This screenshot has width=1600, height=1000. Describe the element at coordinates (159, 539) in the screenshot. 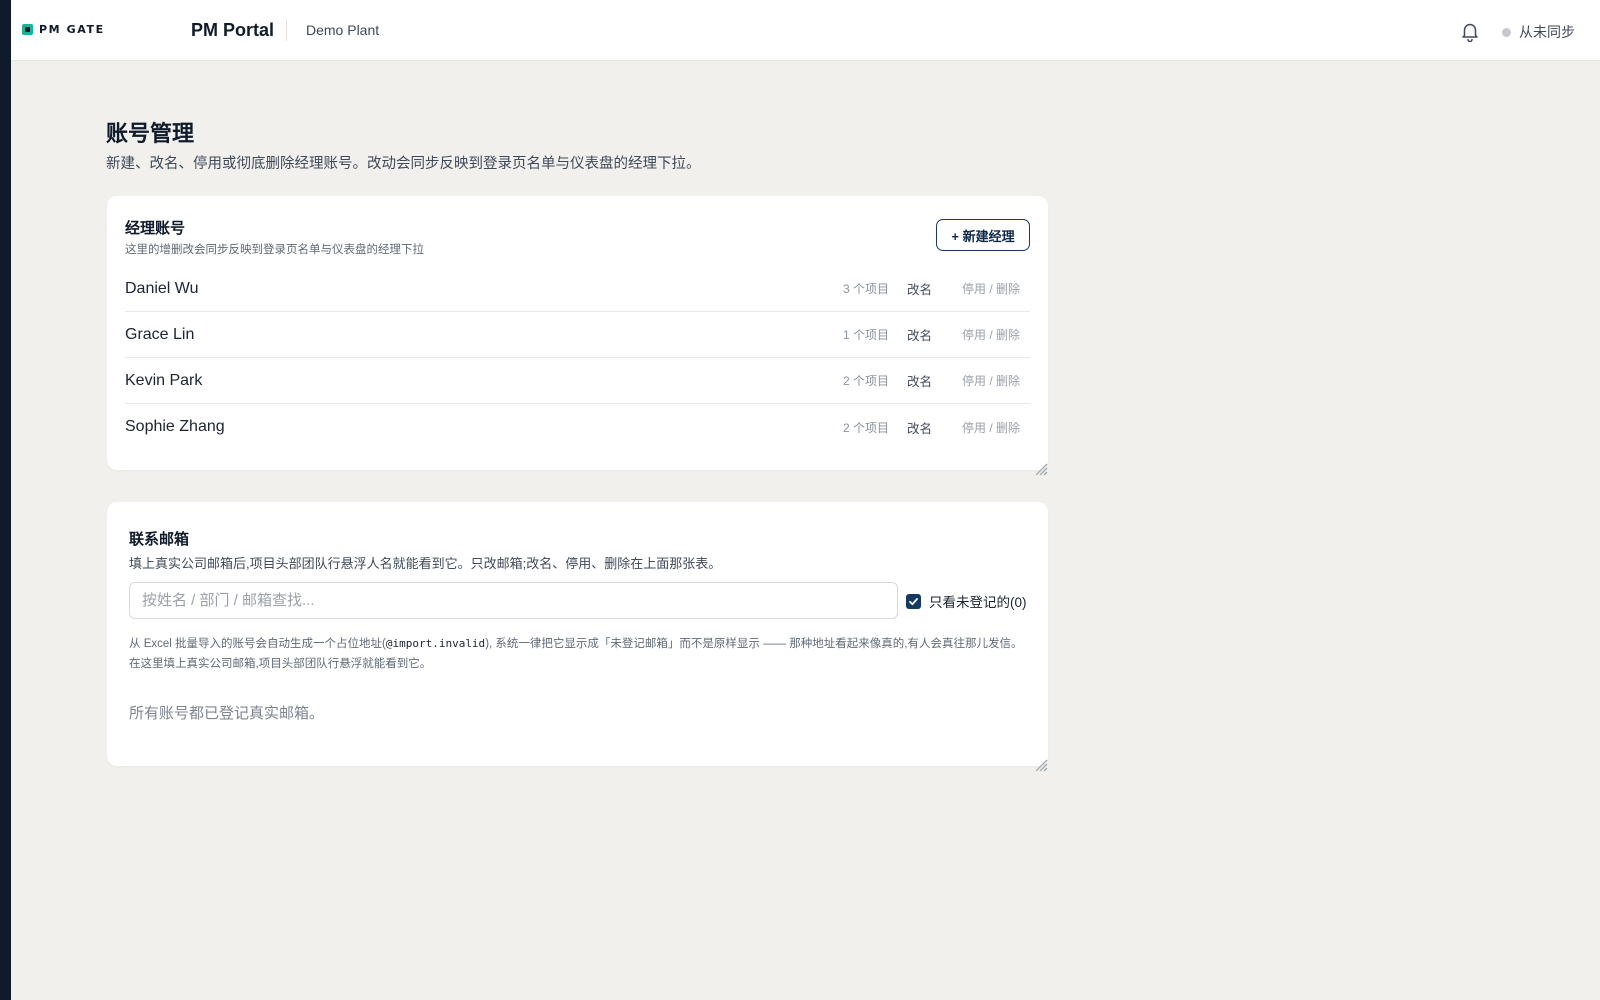

I see `contact-email-title: 联系邮箱` at that location.